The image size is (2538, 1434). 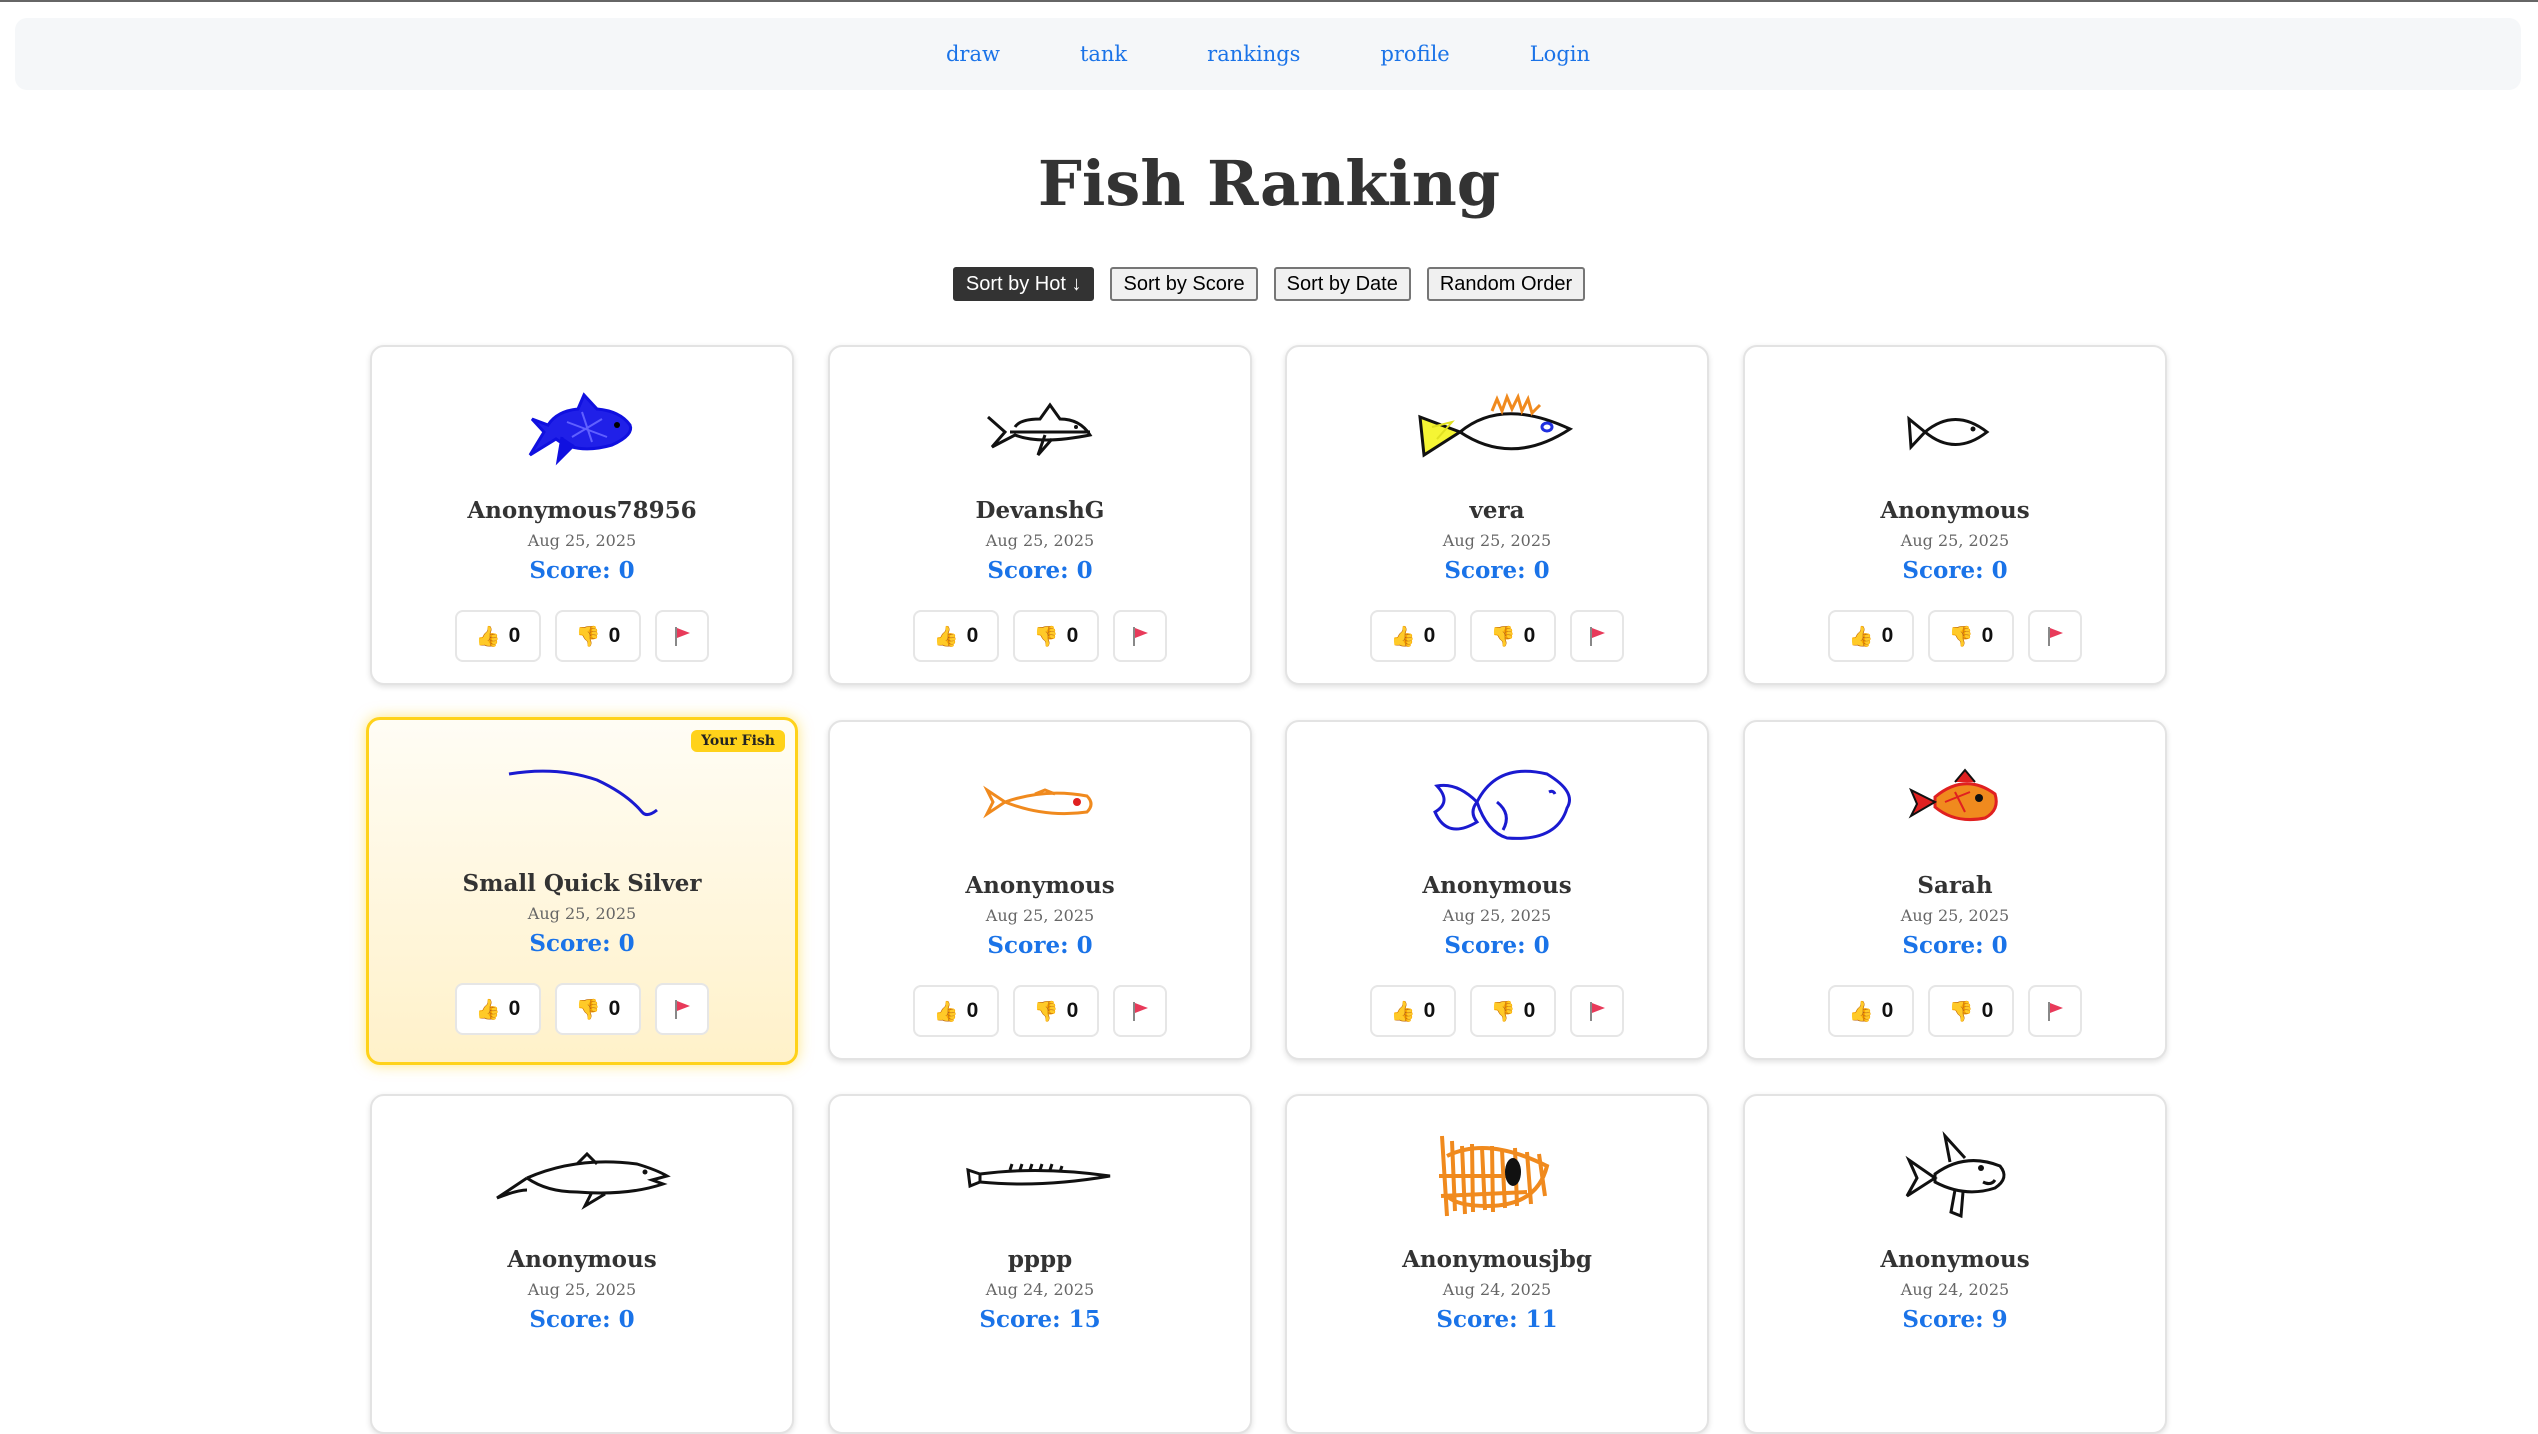 What do you see at coordinates (1497, 510) in the screenshot?
I see `fish-artist-name: vera` at bounding box center [1497, 510].